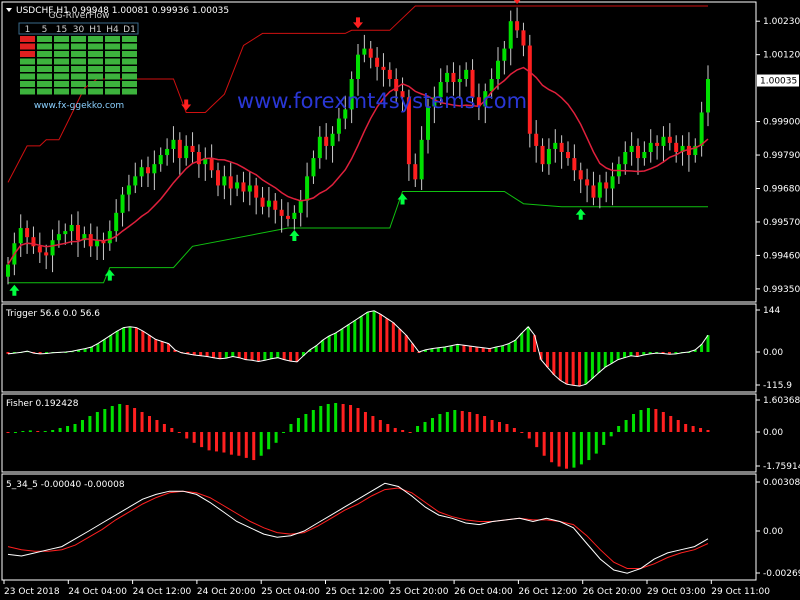 The image size is (800, 600). Describe the element at coordinates (52, 314) in the screenshot. I see `trigger-title: Trigger 56.6 0.0 56.6` at that location.